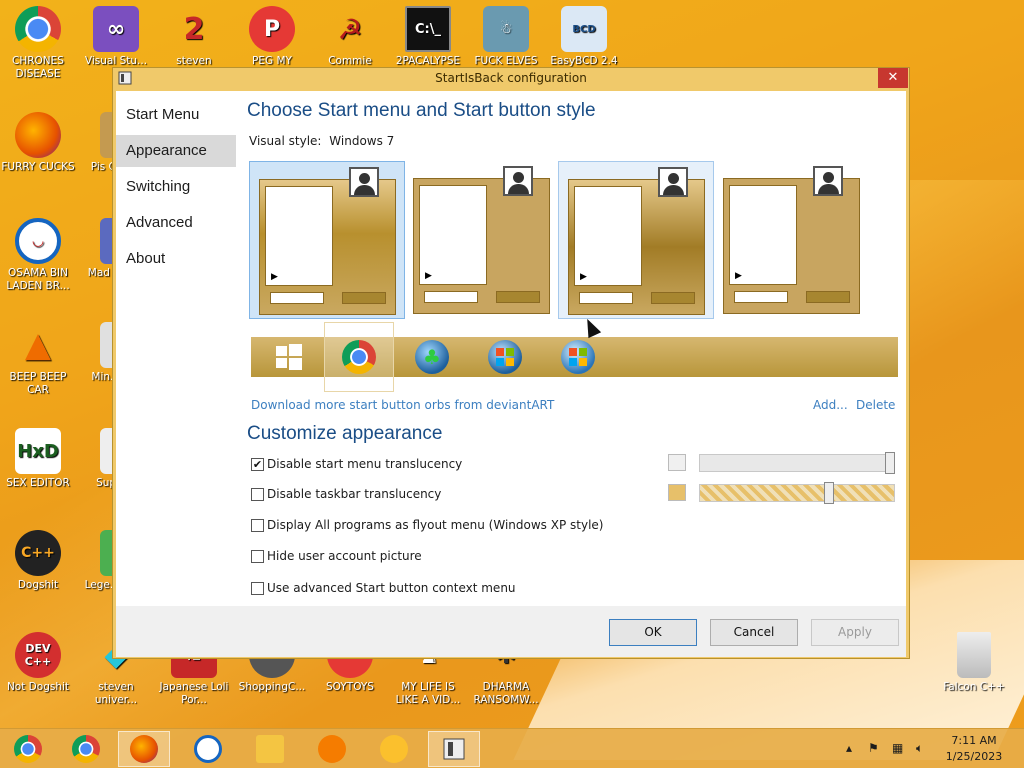 The height and width of the screenshot is (768, 1024). I want to click on folder-icon, so click(270, 749).